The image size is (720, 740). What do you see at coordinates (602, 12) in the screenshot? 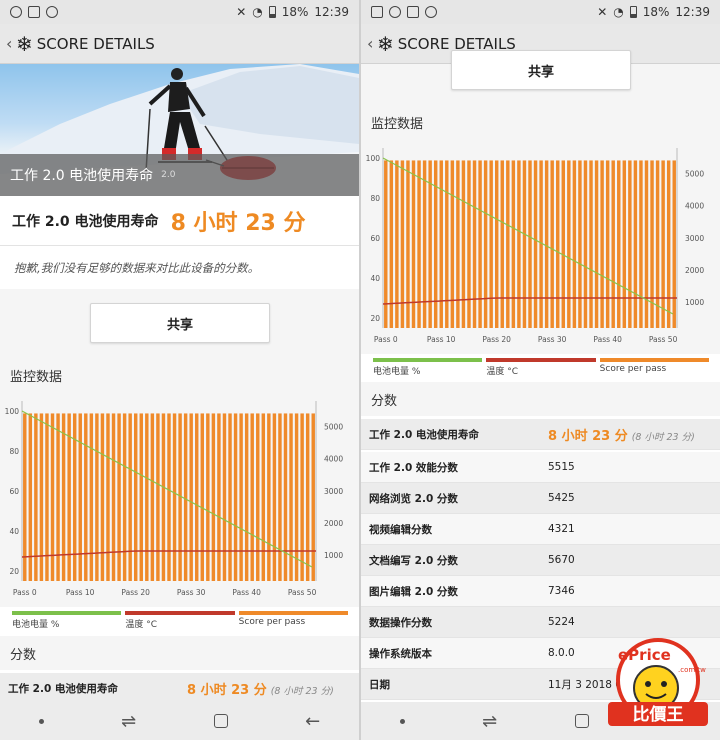
I see `mute-icon: ✕` at bounding box center [602, 12].